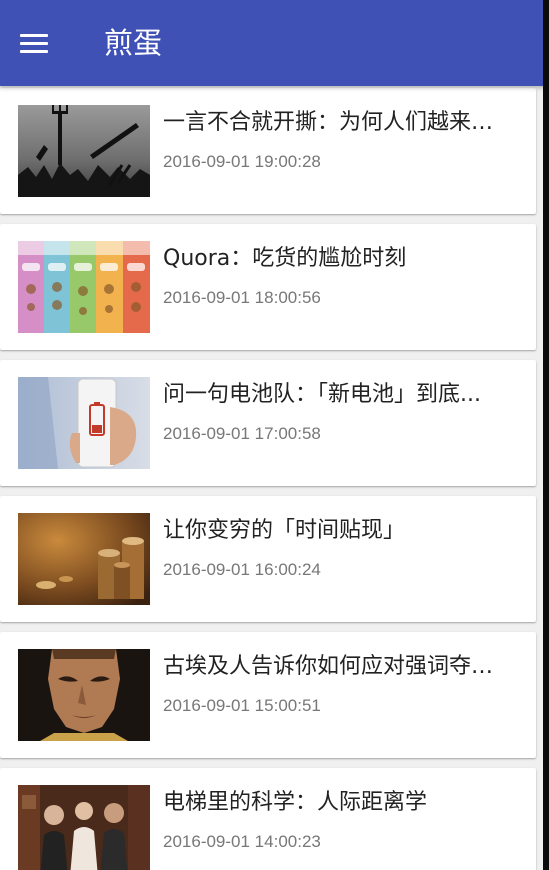 This screenshot has width=549, height=870. I want to click on article-card: 电梯里的科学：人际距离学 2016-09-01 14:00:23, so click(268, 819).